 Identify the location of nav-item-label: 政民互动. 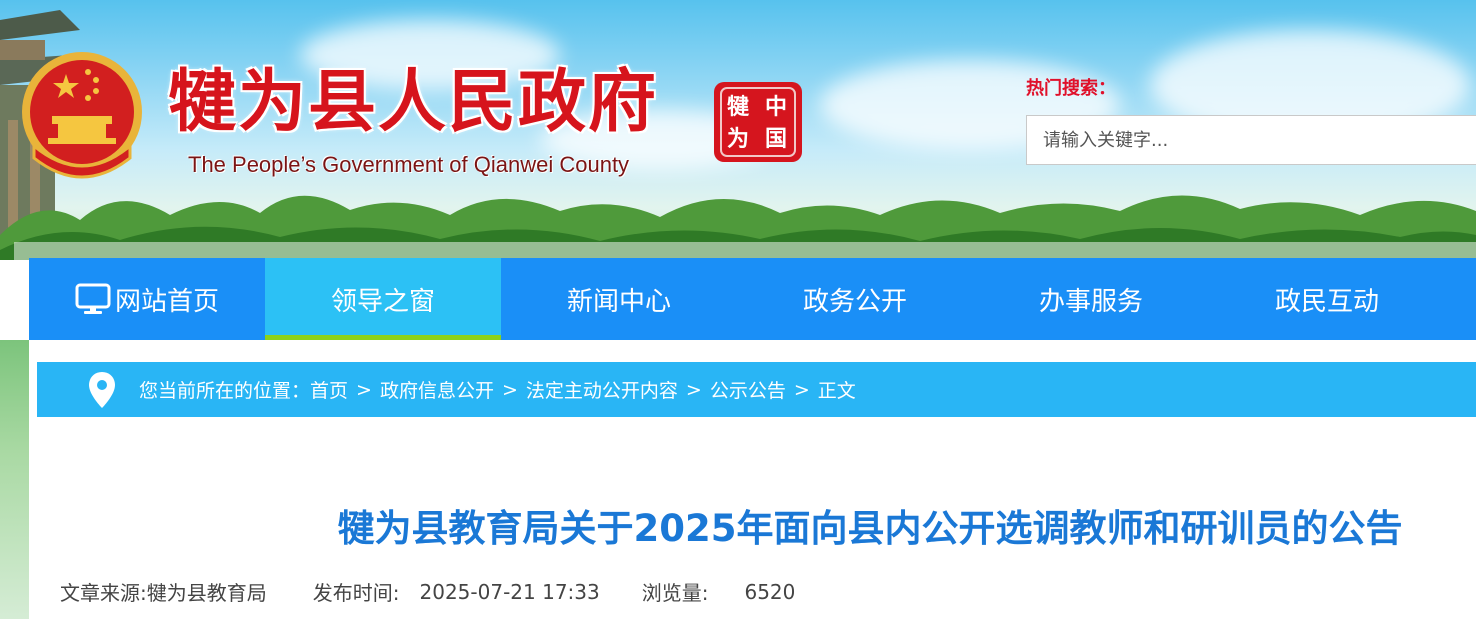
(1326, 301).